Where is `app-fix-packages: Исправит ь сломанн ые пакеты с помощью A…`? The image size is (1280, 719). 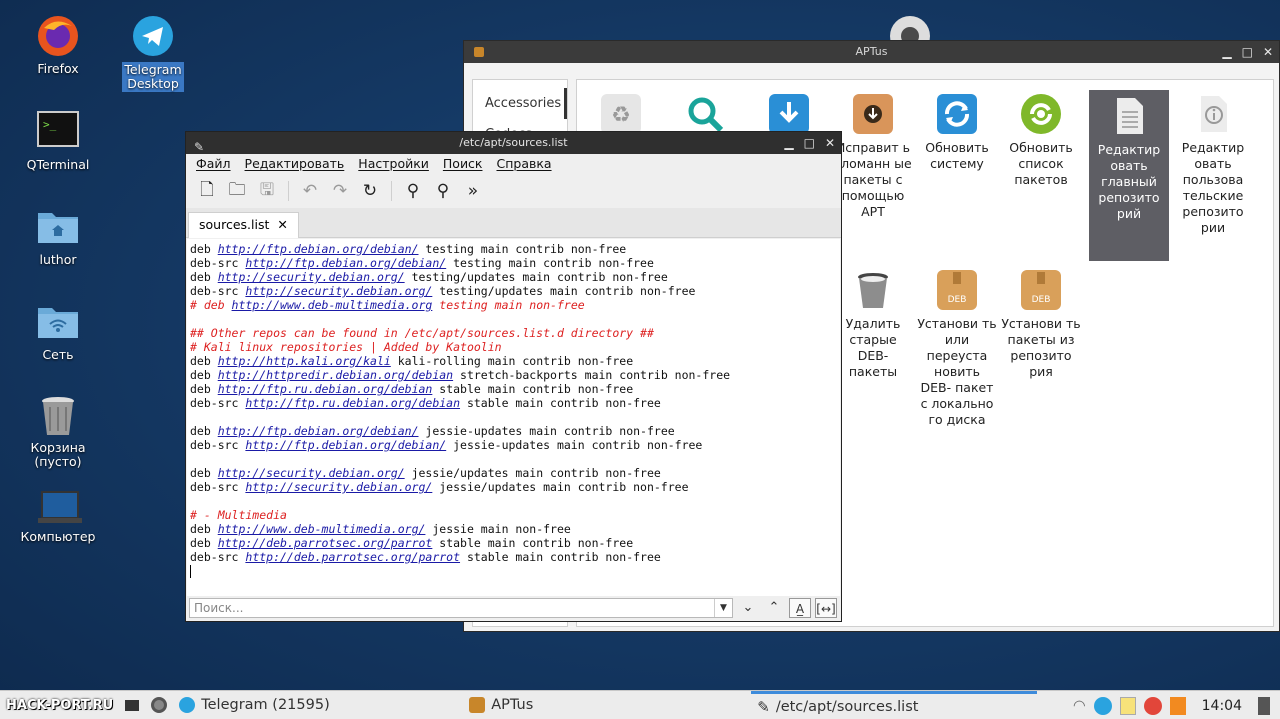
app-fix-packages: Исправит ь сломанн ые пакеты с помощью A… is located at coordinates (873, 154).